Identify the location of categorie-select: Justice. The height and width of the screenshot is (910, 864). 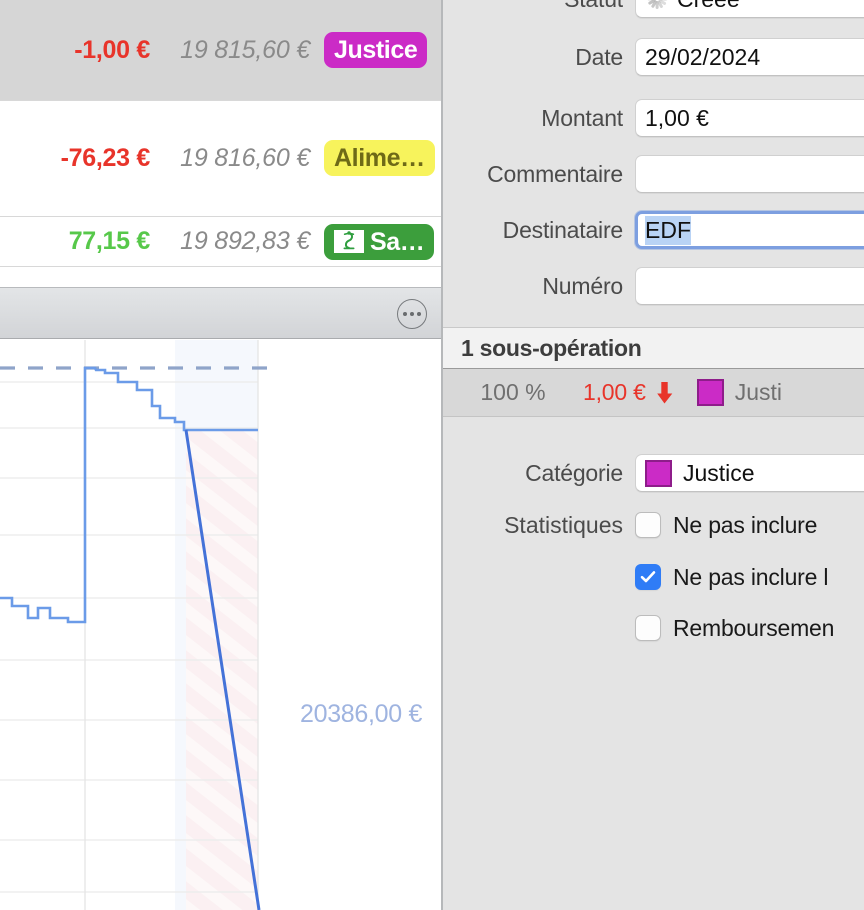
(749, 473).